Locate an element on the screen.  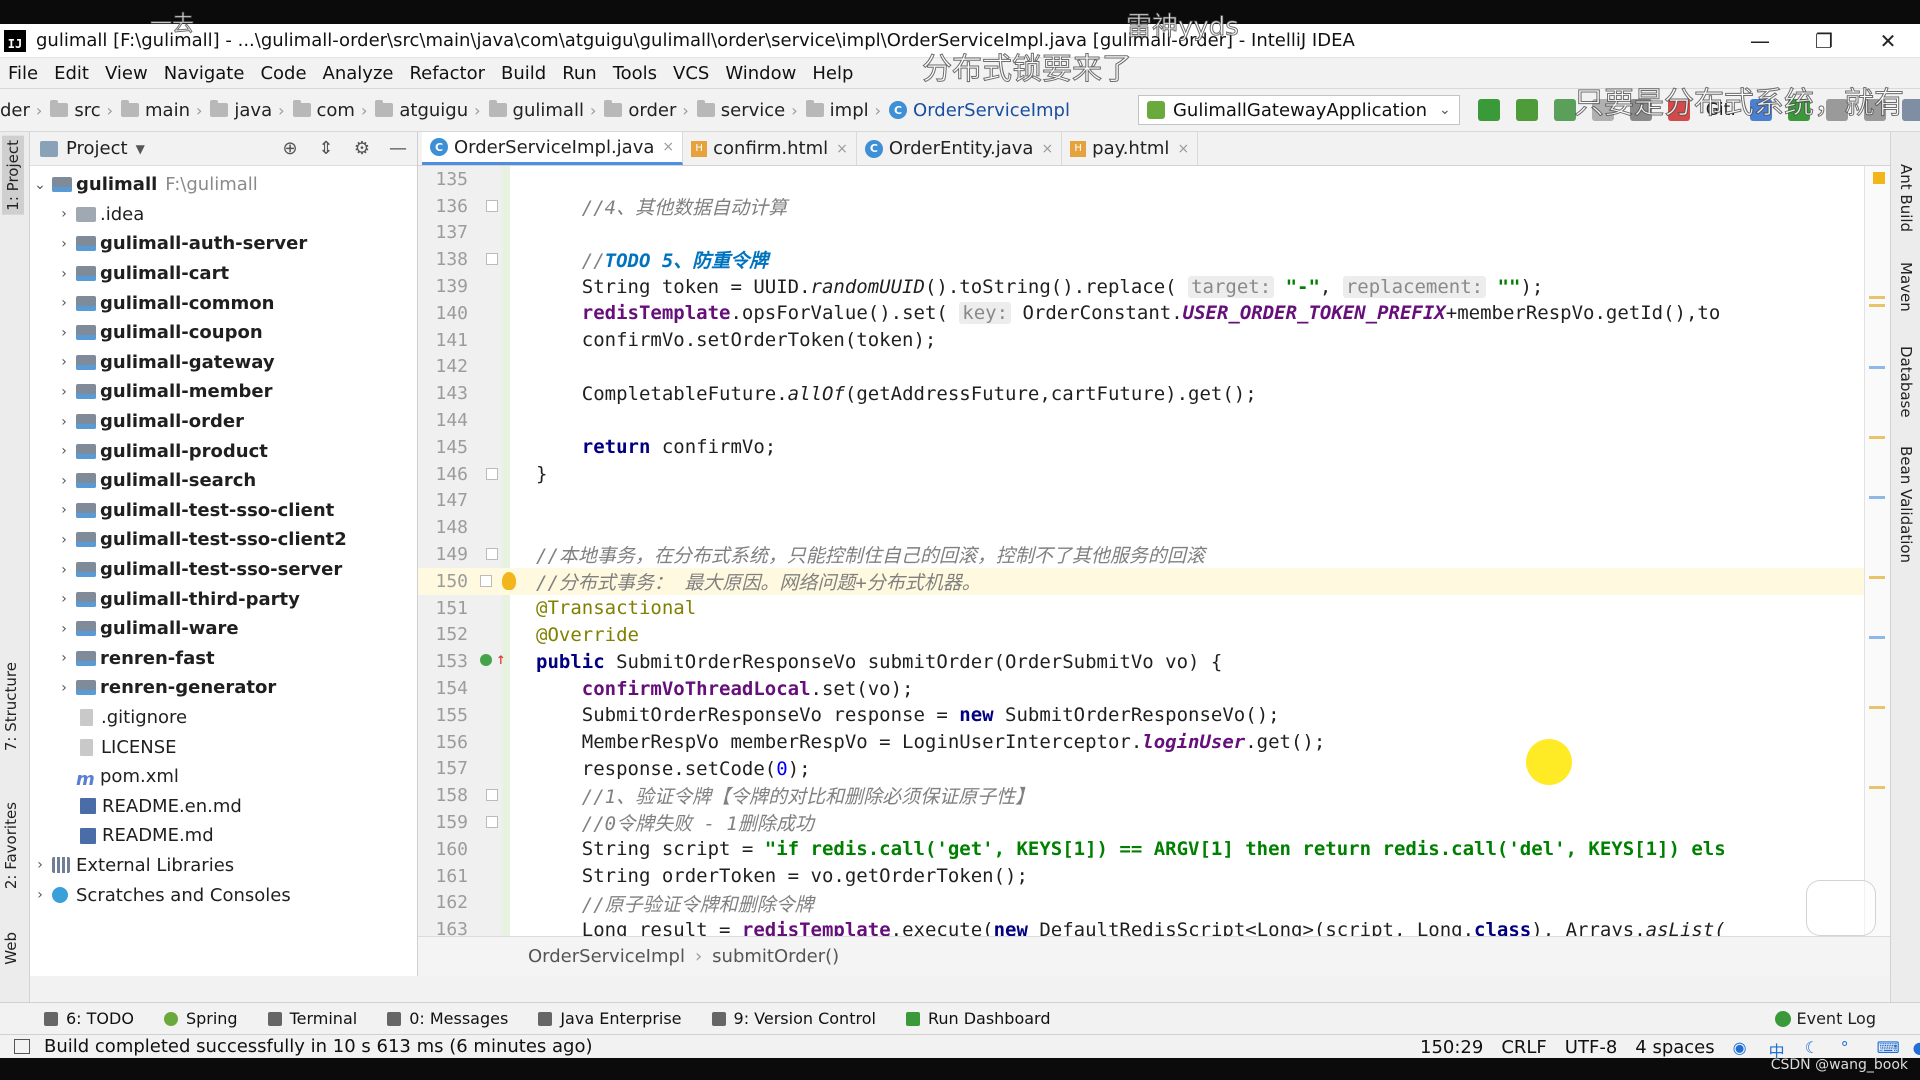
collapse-all-icon: ⇕ is located at coordinates (326, 149).